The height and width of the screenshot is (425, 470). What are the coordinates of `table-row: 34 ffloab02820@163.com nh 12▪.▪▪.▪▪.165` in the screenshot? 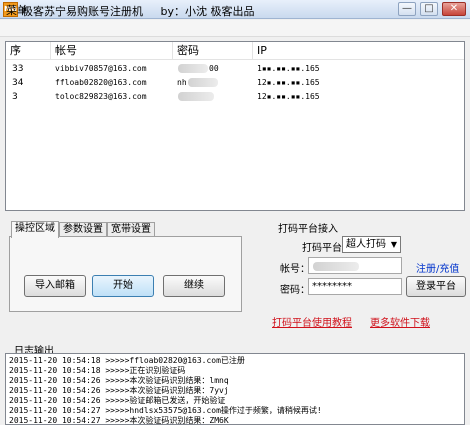 It's located at (235, 83).